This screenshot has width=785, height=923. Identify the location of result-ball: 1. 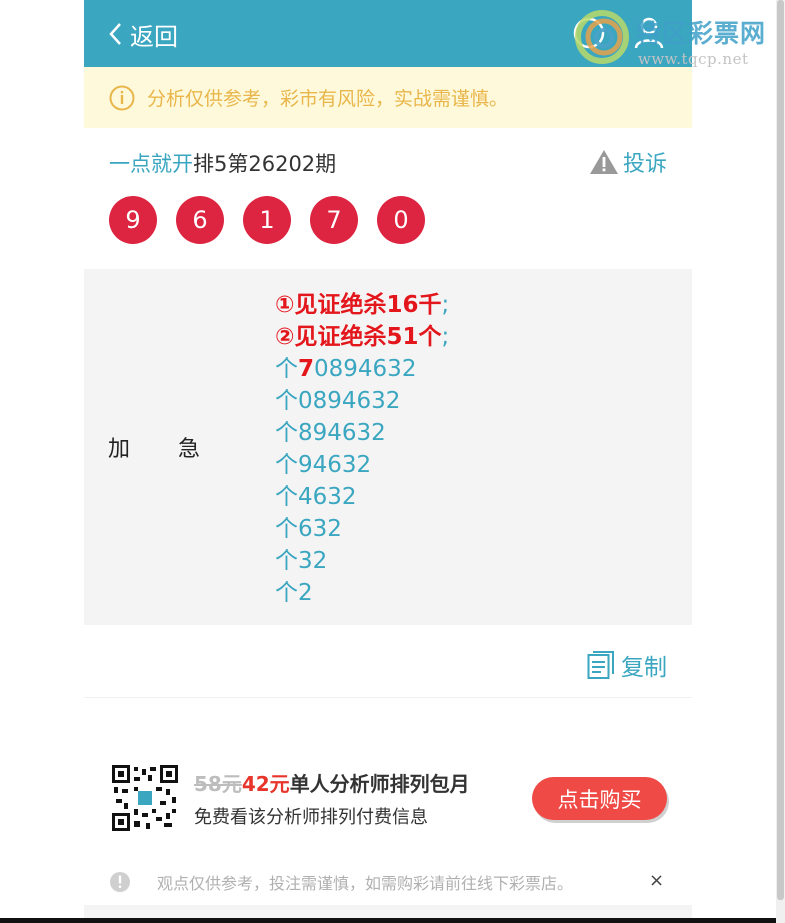
(267, 220).